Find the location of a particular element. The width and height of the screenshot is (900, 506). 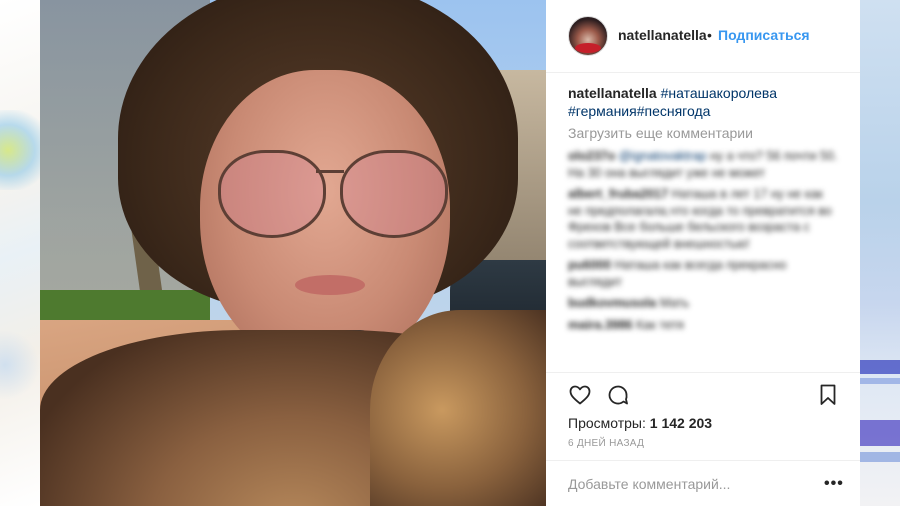

comment-username: pu6000 is located at coordinates (589, 265).